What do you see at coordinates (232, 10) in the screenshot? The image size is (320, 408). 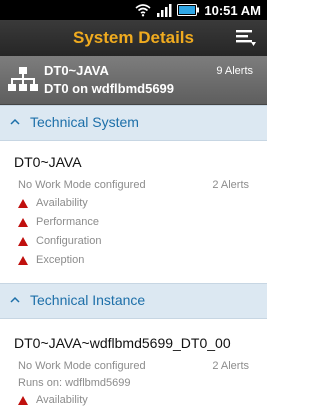 I see `clock: 10:51 AM` at bounding box center [232, 10].